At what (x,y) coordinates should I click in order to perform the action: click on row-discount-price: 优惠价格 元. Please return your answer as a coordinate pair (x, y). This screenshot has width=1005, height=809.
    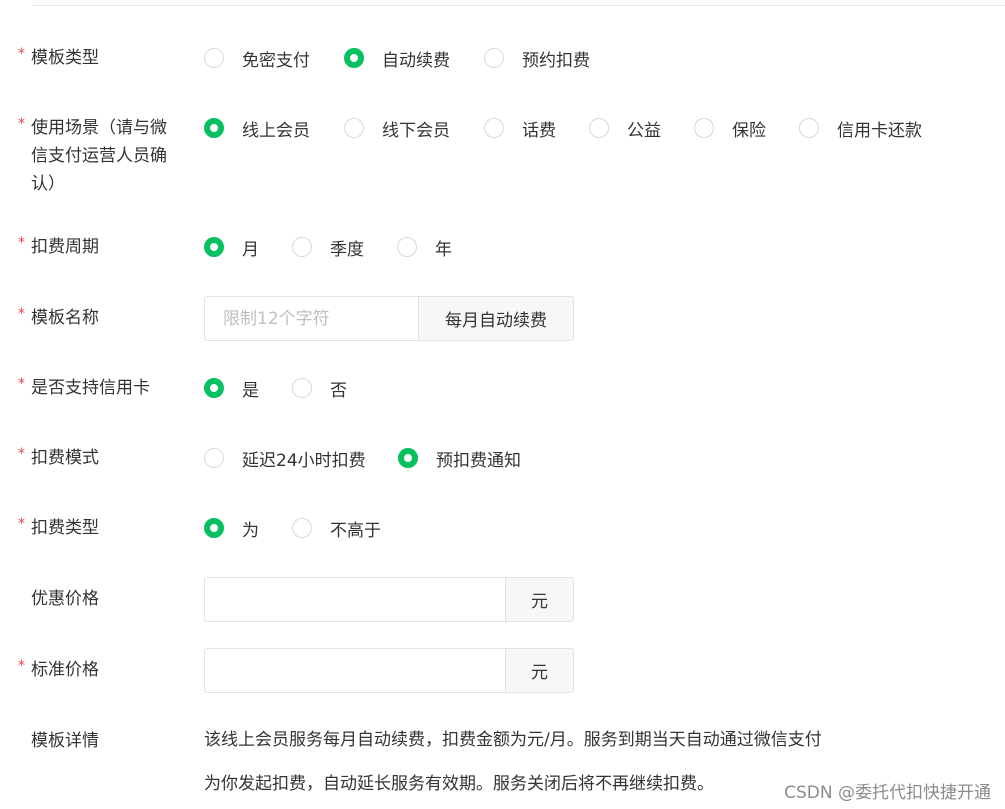
    Looking at the image, I should click on (502, 600).